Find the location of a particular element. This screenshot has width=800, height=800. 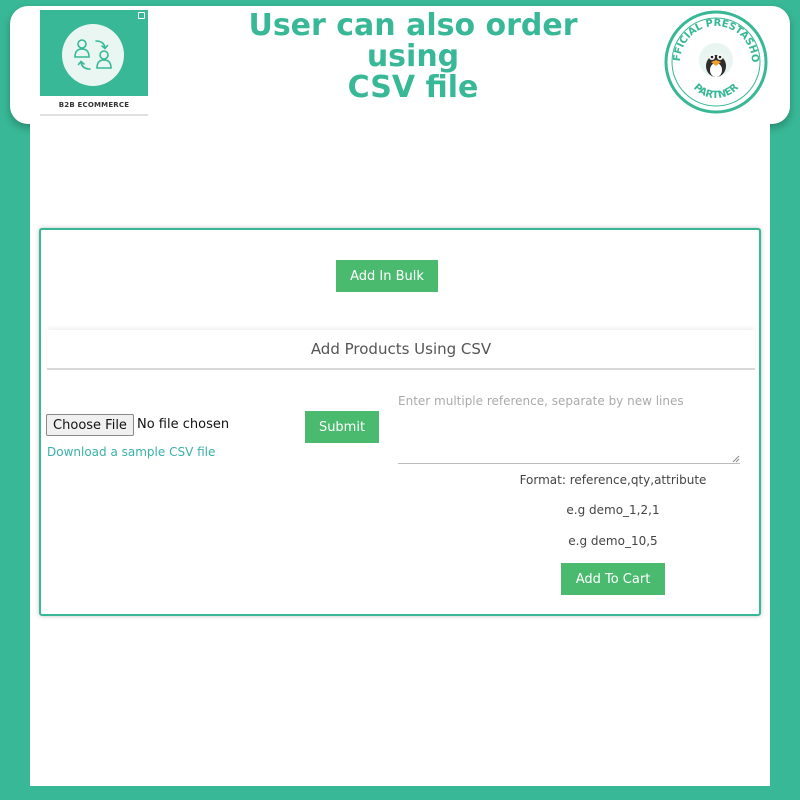

title-line-1: User can also order is located at coordinates (413, 25).